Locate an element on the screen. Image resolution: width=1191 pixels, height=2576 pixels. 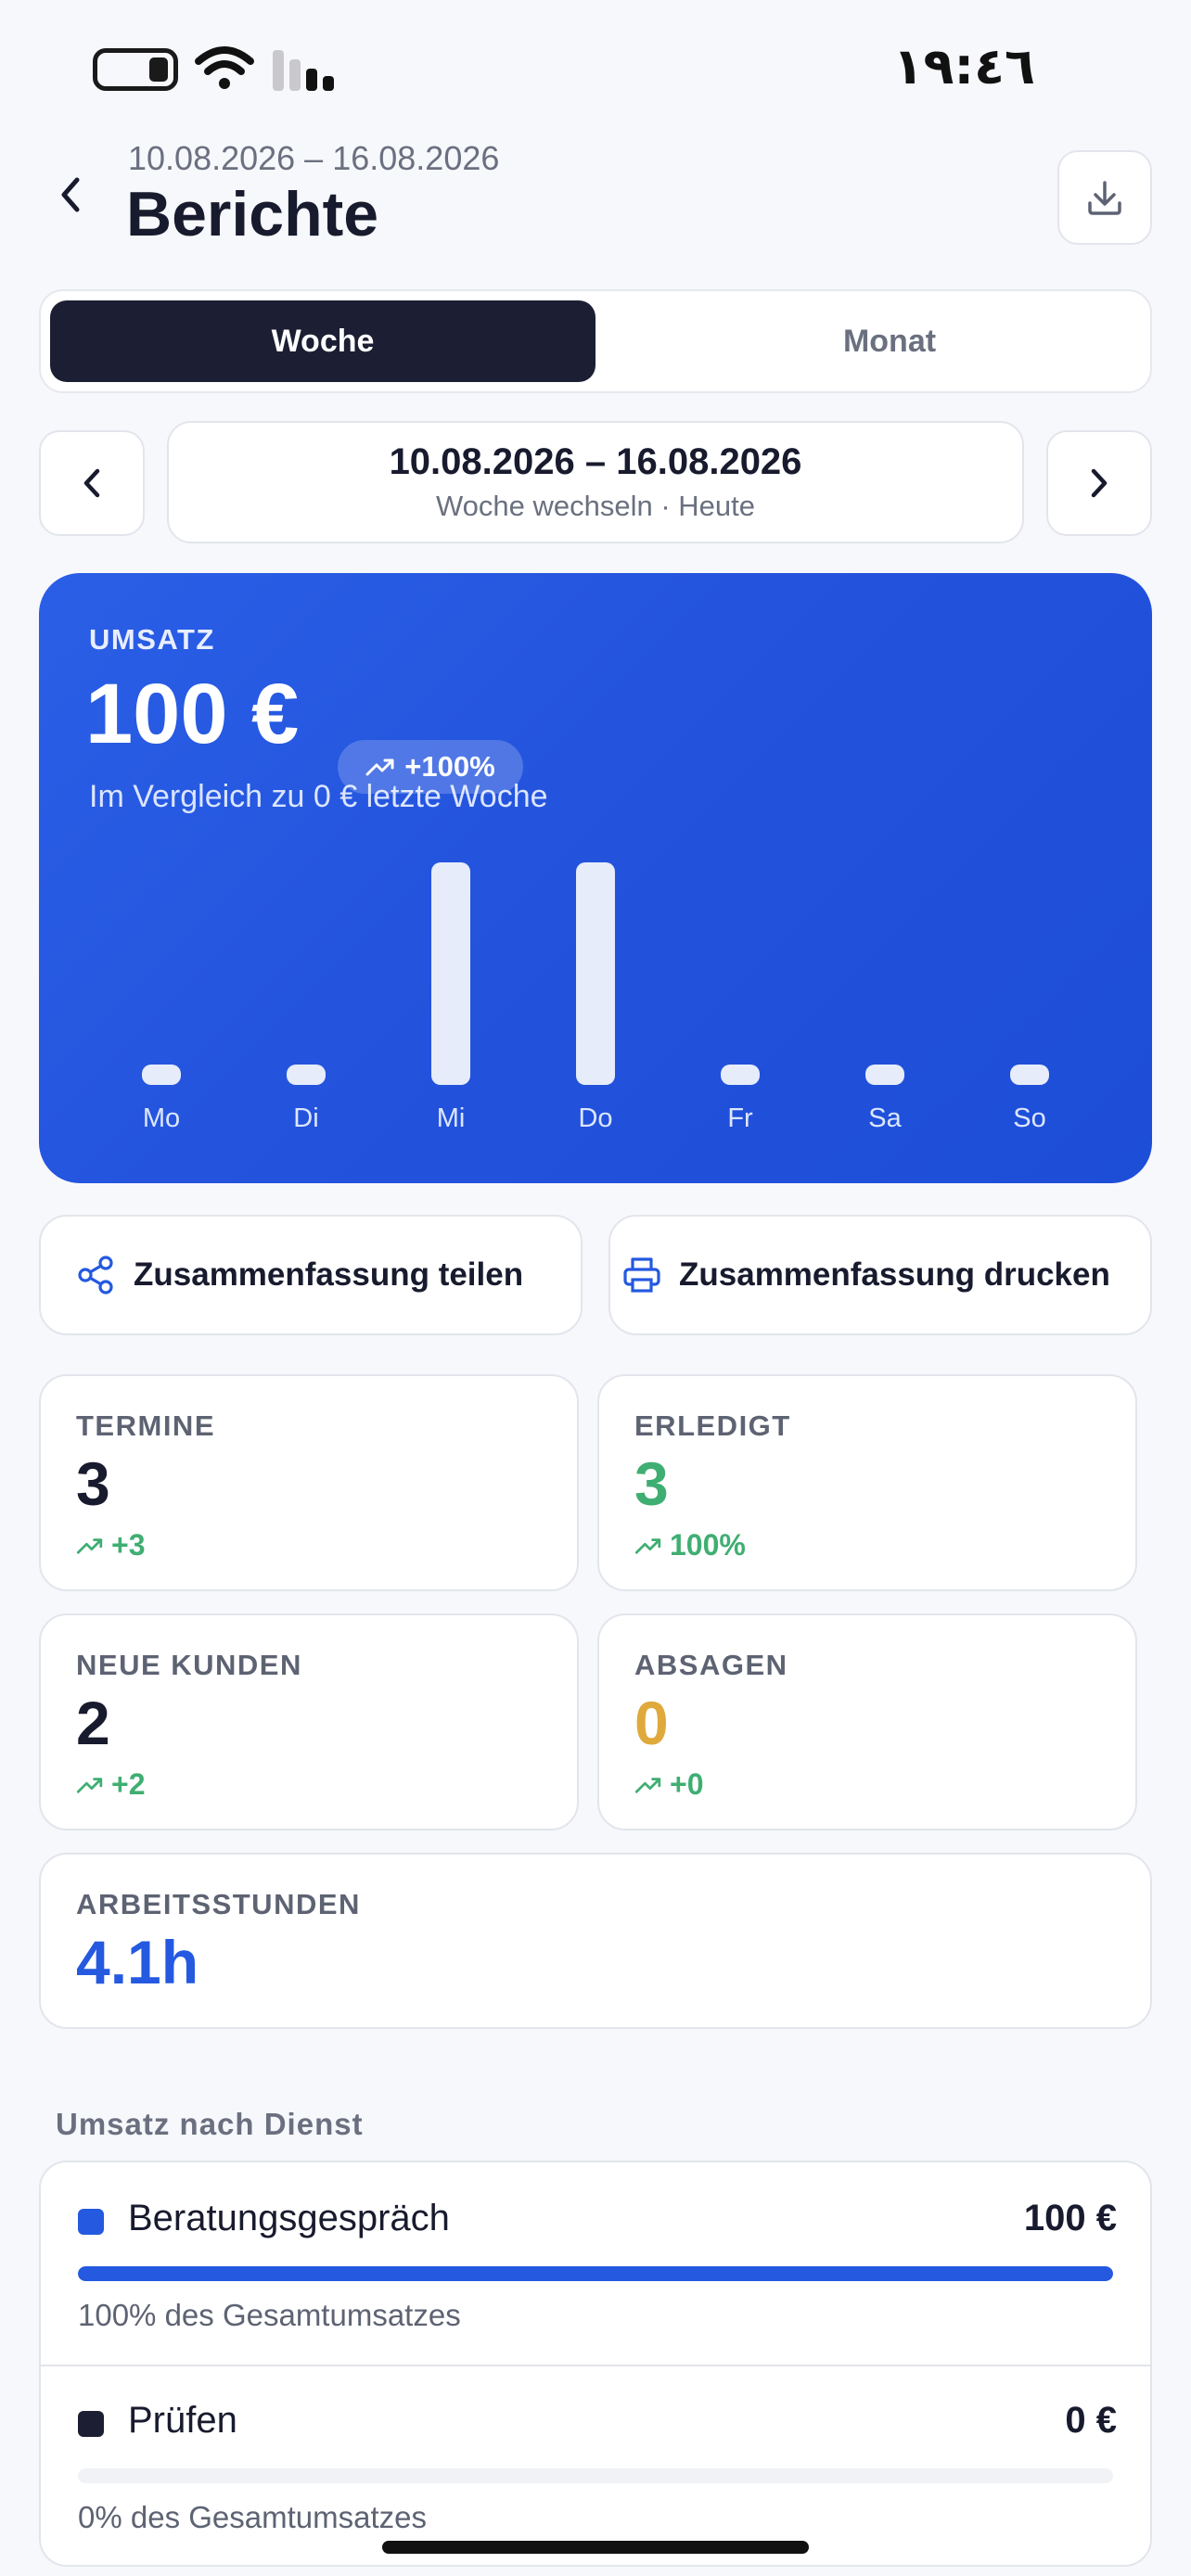
tab-month: Monat is located at coordinates (889, 341).